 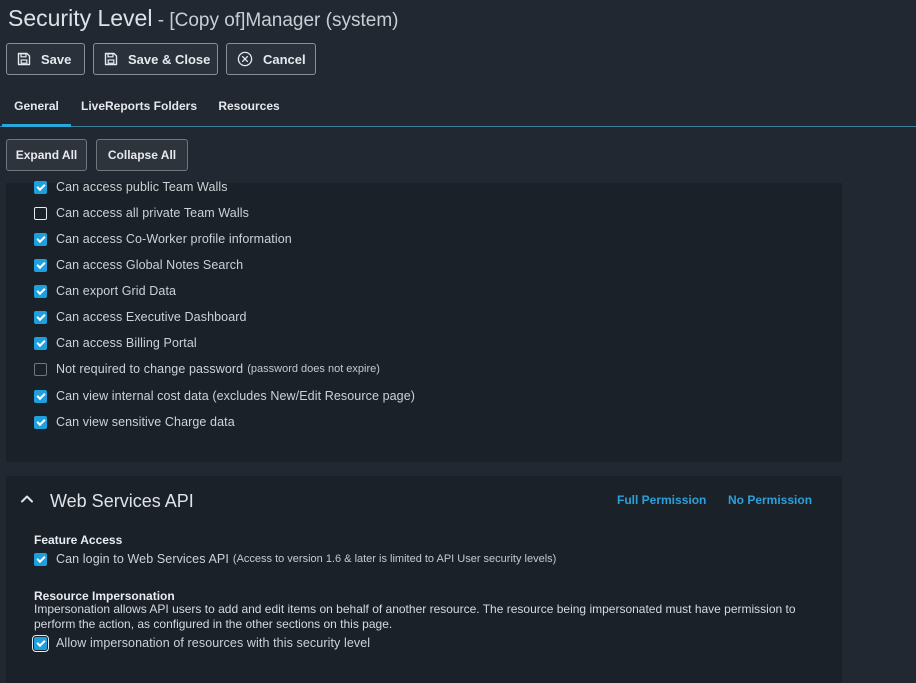 I want to click on permission-row: Can export Grid Data, so click(x=105, y=291).